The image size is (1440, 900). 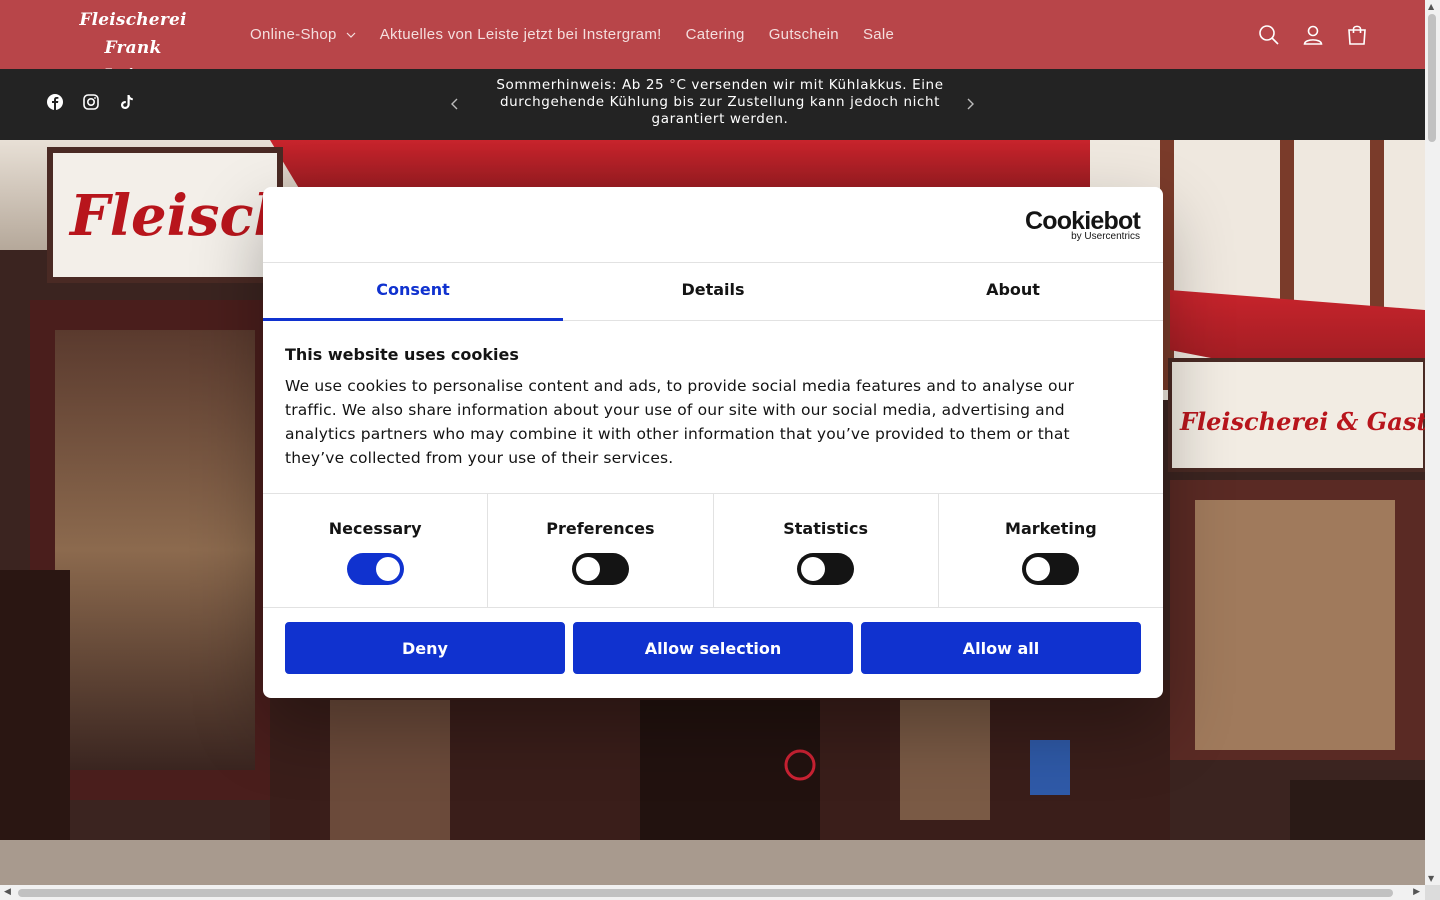 What do you see at coordinates (1416, 892) in the screenshot?
I see `scroll-right-icon: ▶` at bounding box center [1416, 892].